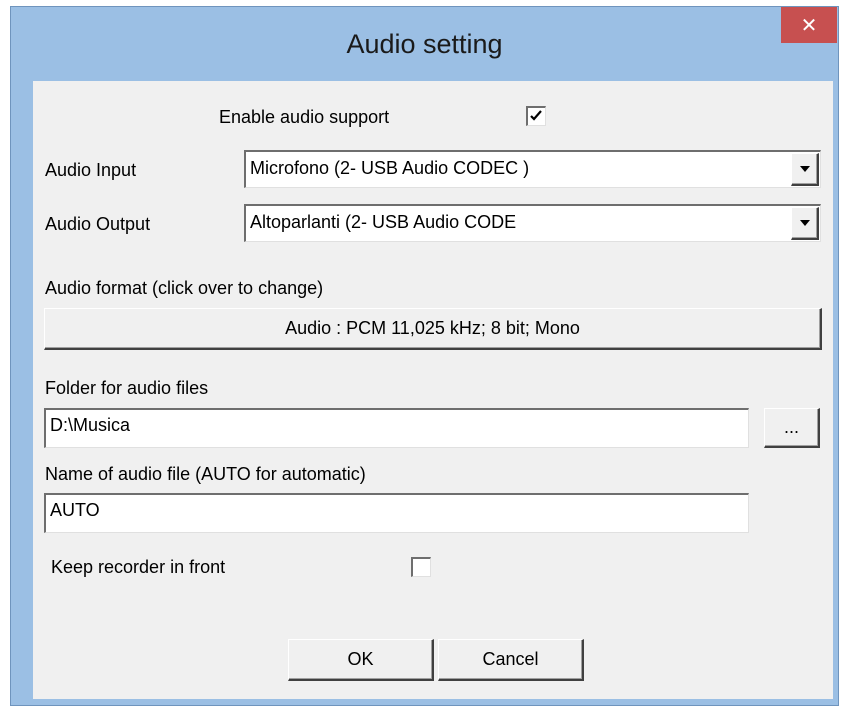 The height and width of the screenshot is (709, 843). Describe the element at coordinates (138, 567) in the screenshot. I see `keep-front-label: Keep recorder in front` at that location.